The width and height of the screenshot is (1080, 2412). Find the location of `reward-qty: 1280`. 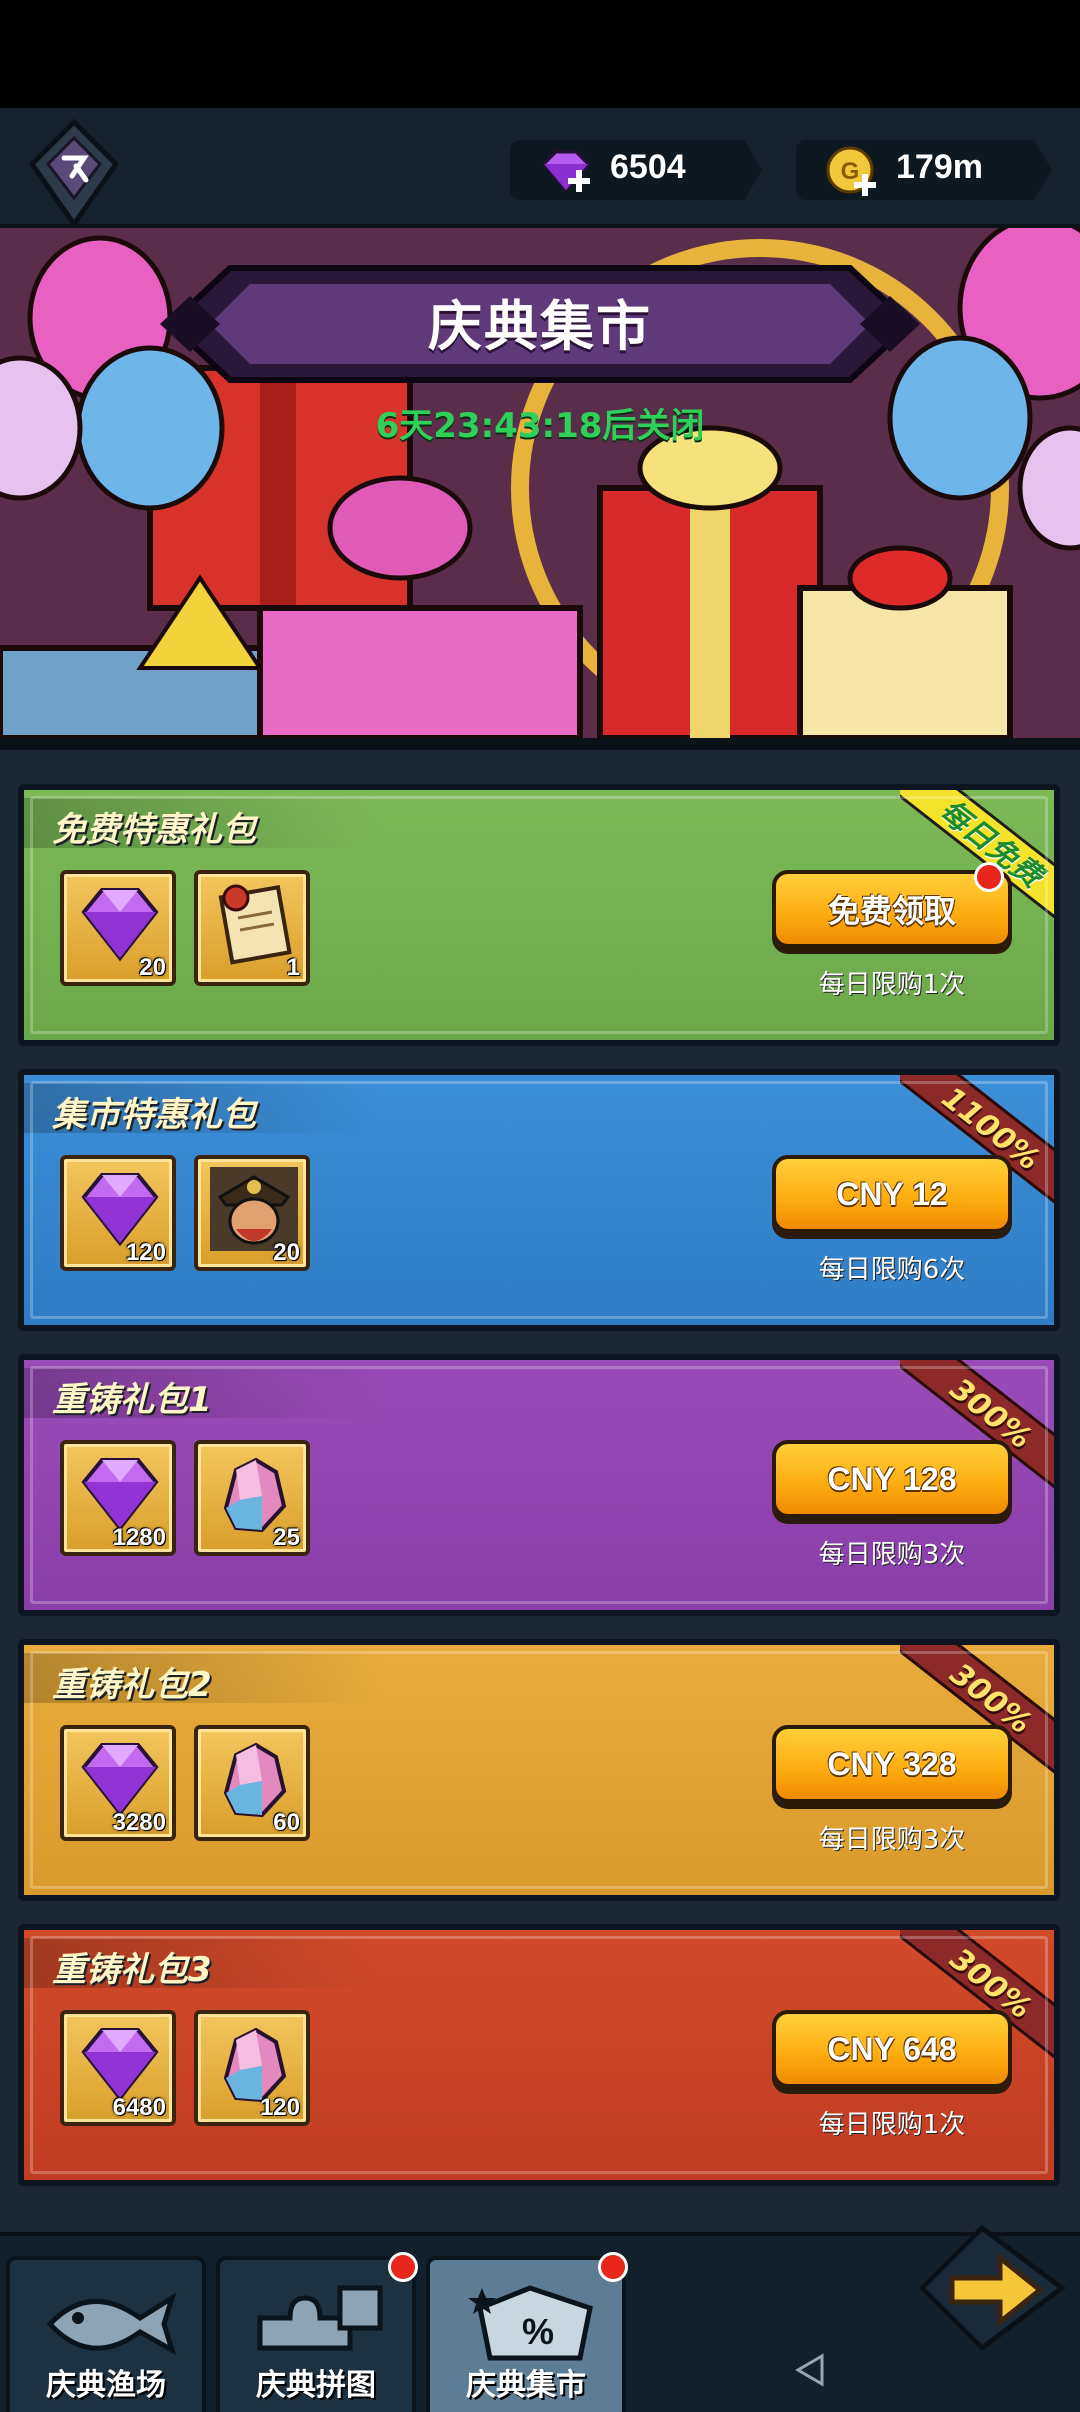

reward-qty: 1280 is located at coordinates (139, 1537).